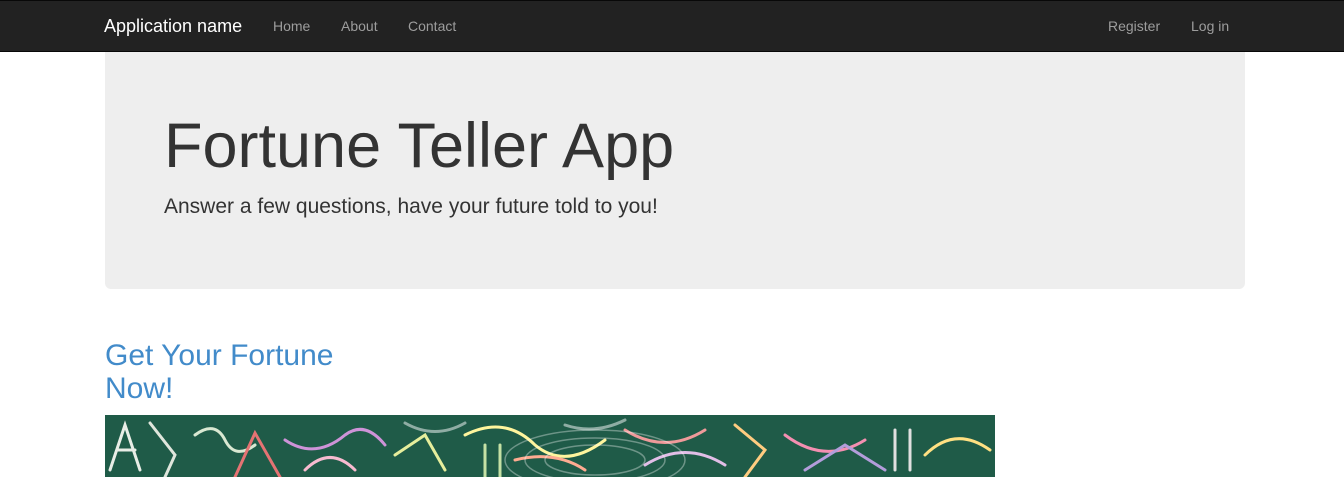 The height and width of the screenshot is (477, 1344). Describe the element at coordinates (419, 146) in the screenshot. I see `page-title: Fortune Teller App` at that location.